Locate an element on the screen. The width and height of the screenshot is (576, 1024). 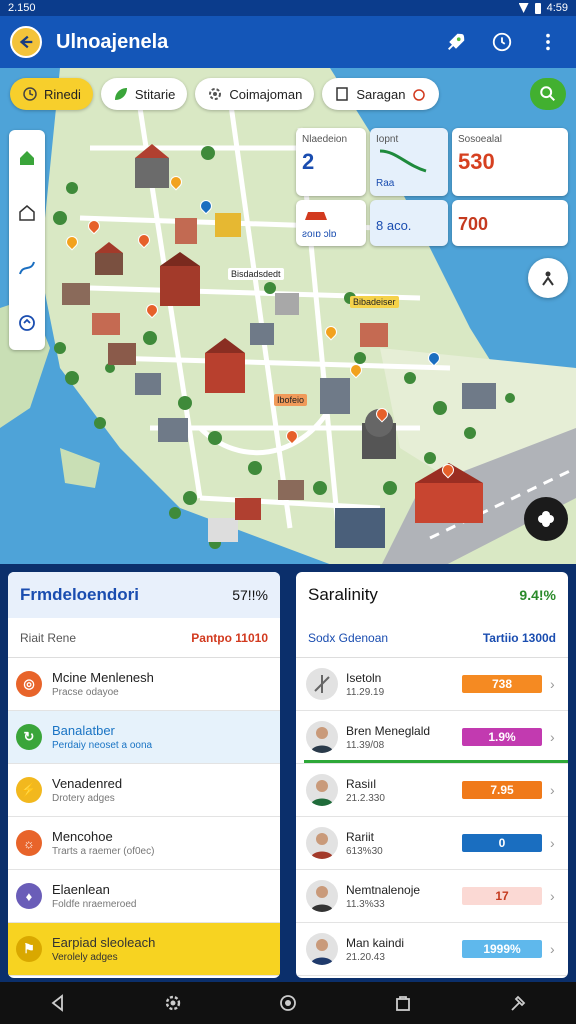
route-icon is located at coordinates (27, 267).